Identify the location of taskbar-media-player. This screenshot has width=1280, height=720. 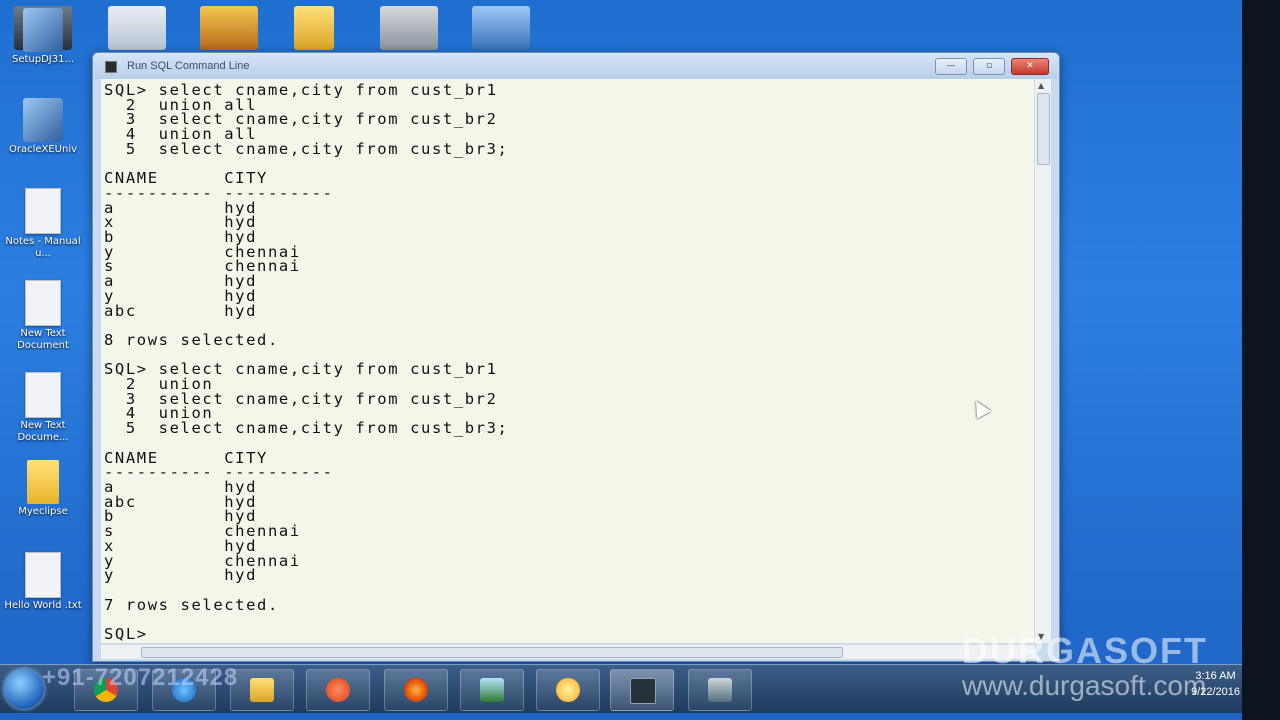
(338, 690).